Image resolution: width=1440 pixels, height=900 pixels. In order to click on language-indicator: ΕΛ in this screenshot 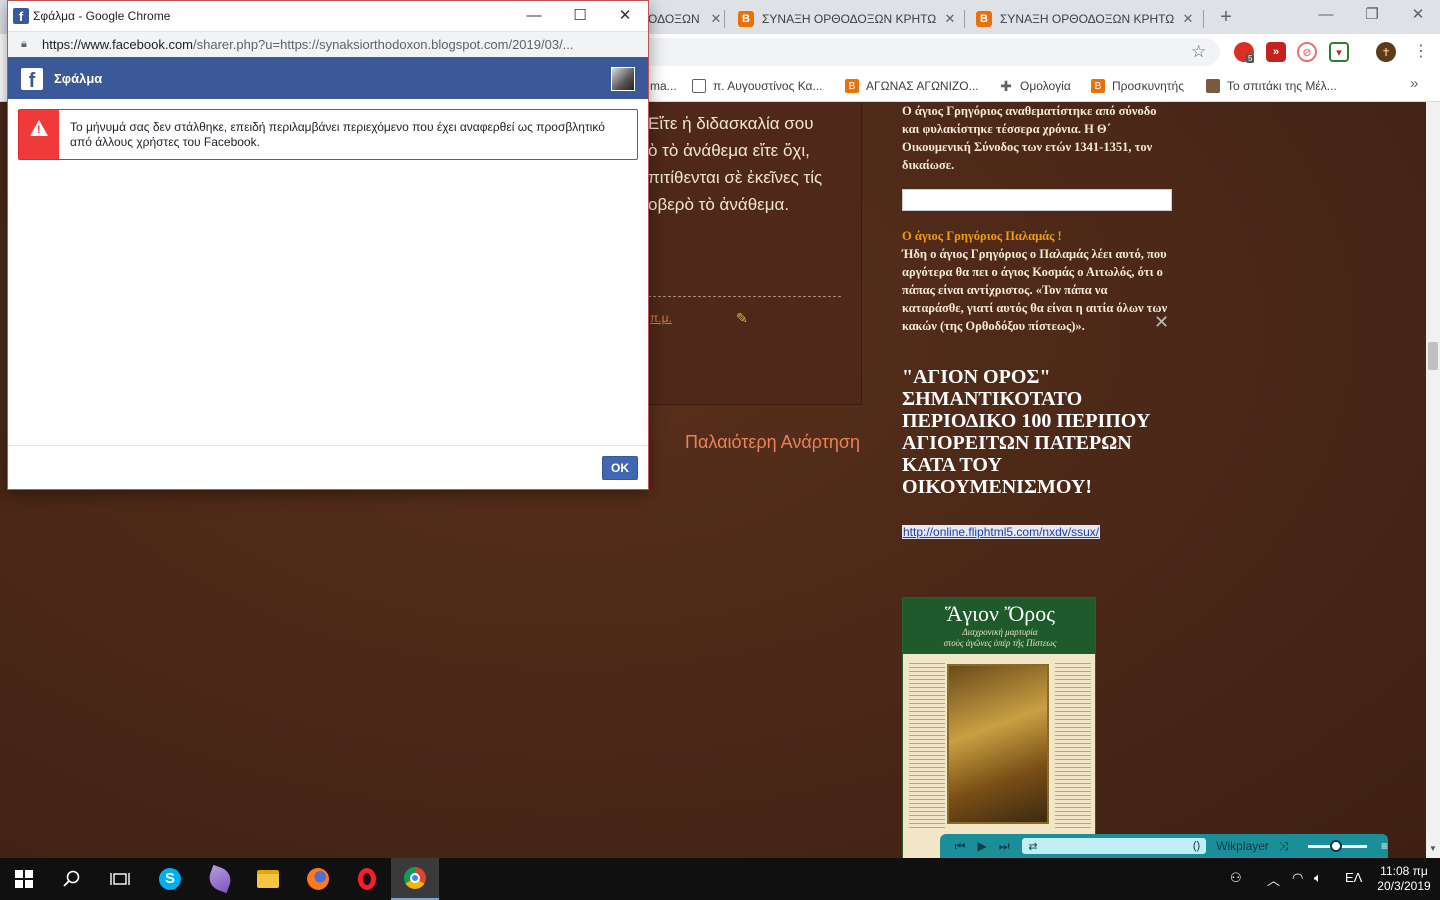, I will do `click(1353, 877)`.